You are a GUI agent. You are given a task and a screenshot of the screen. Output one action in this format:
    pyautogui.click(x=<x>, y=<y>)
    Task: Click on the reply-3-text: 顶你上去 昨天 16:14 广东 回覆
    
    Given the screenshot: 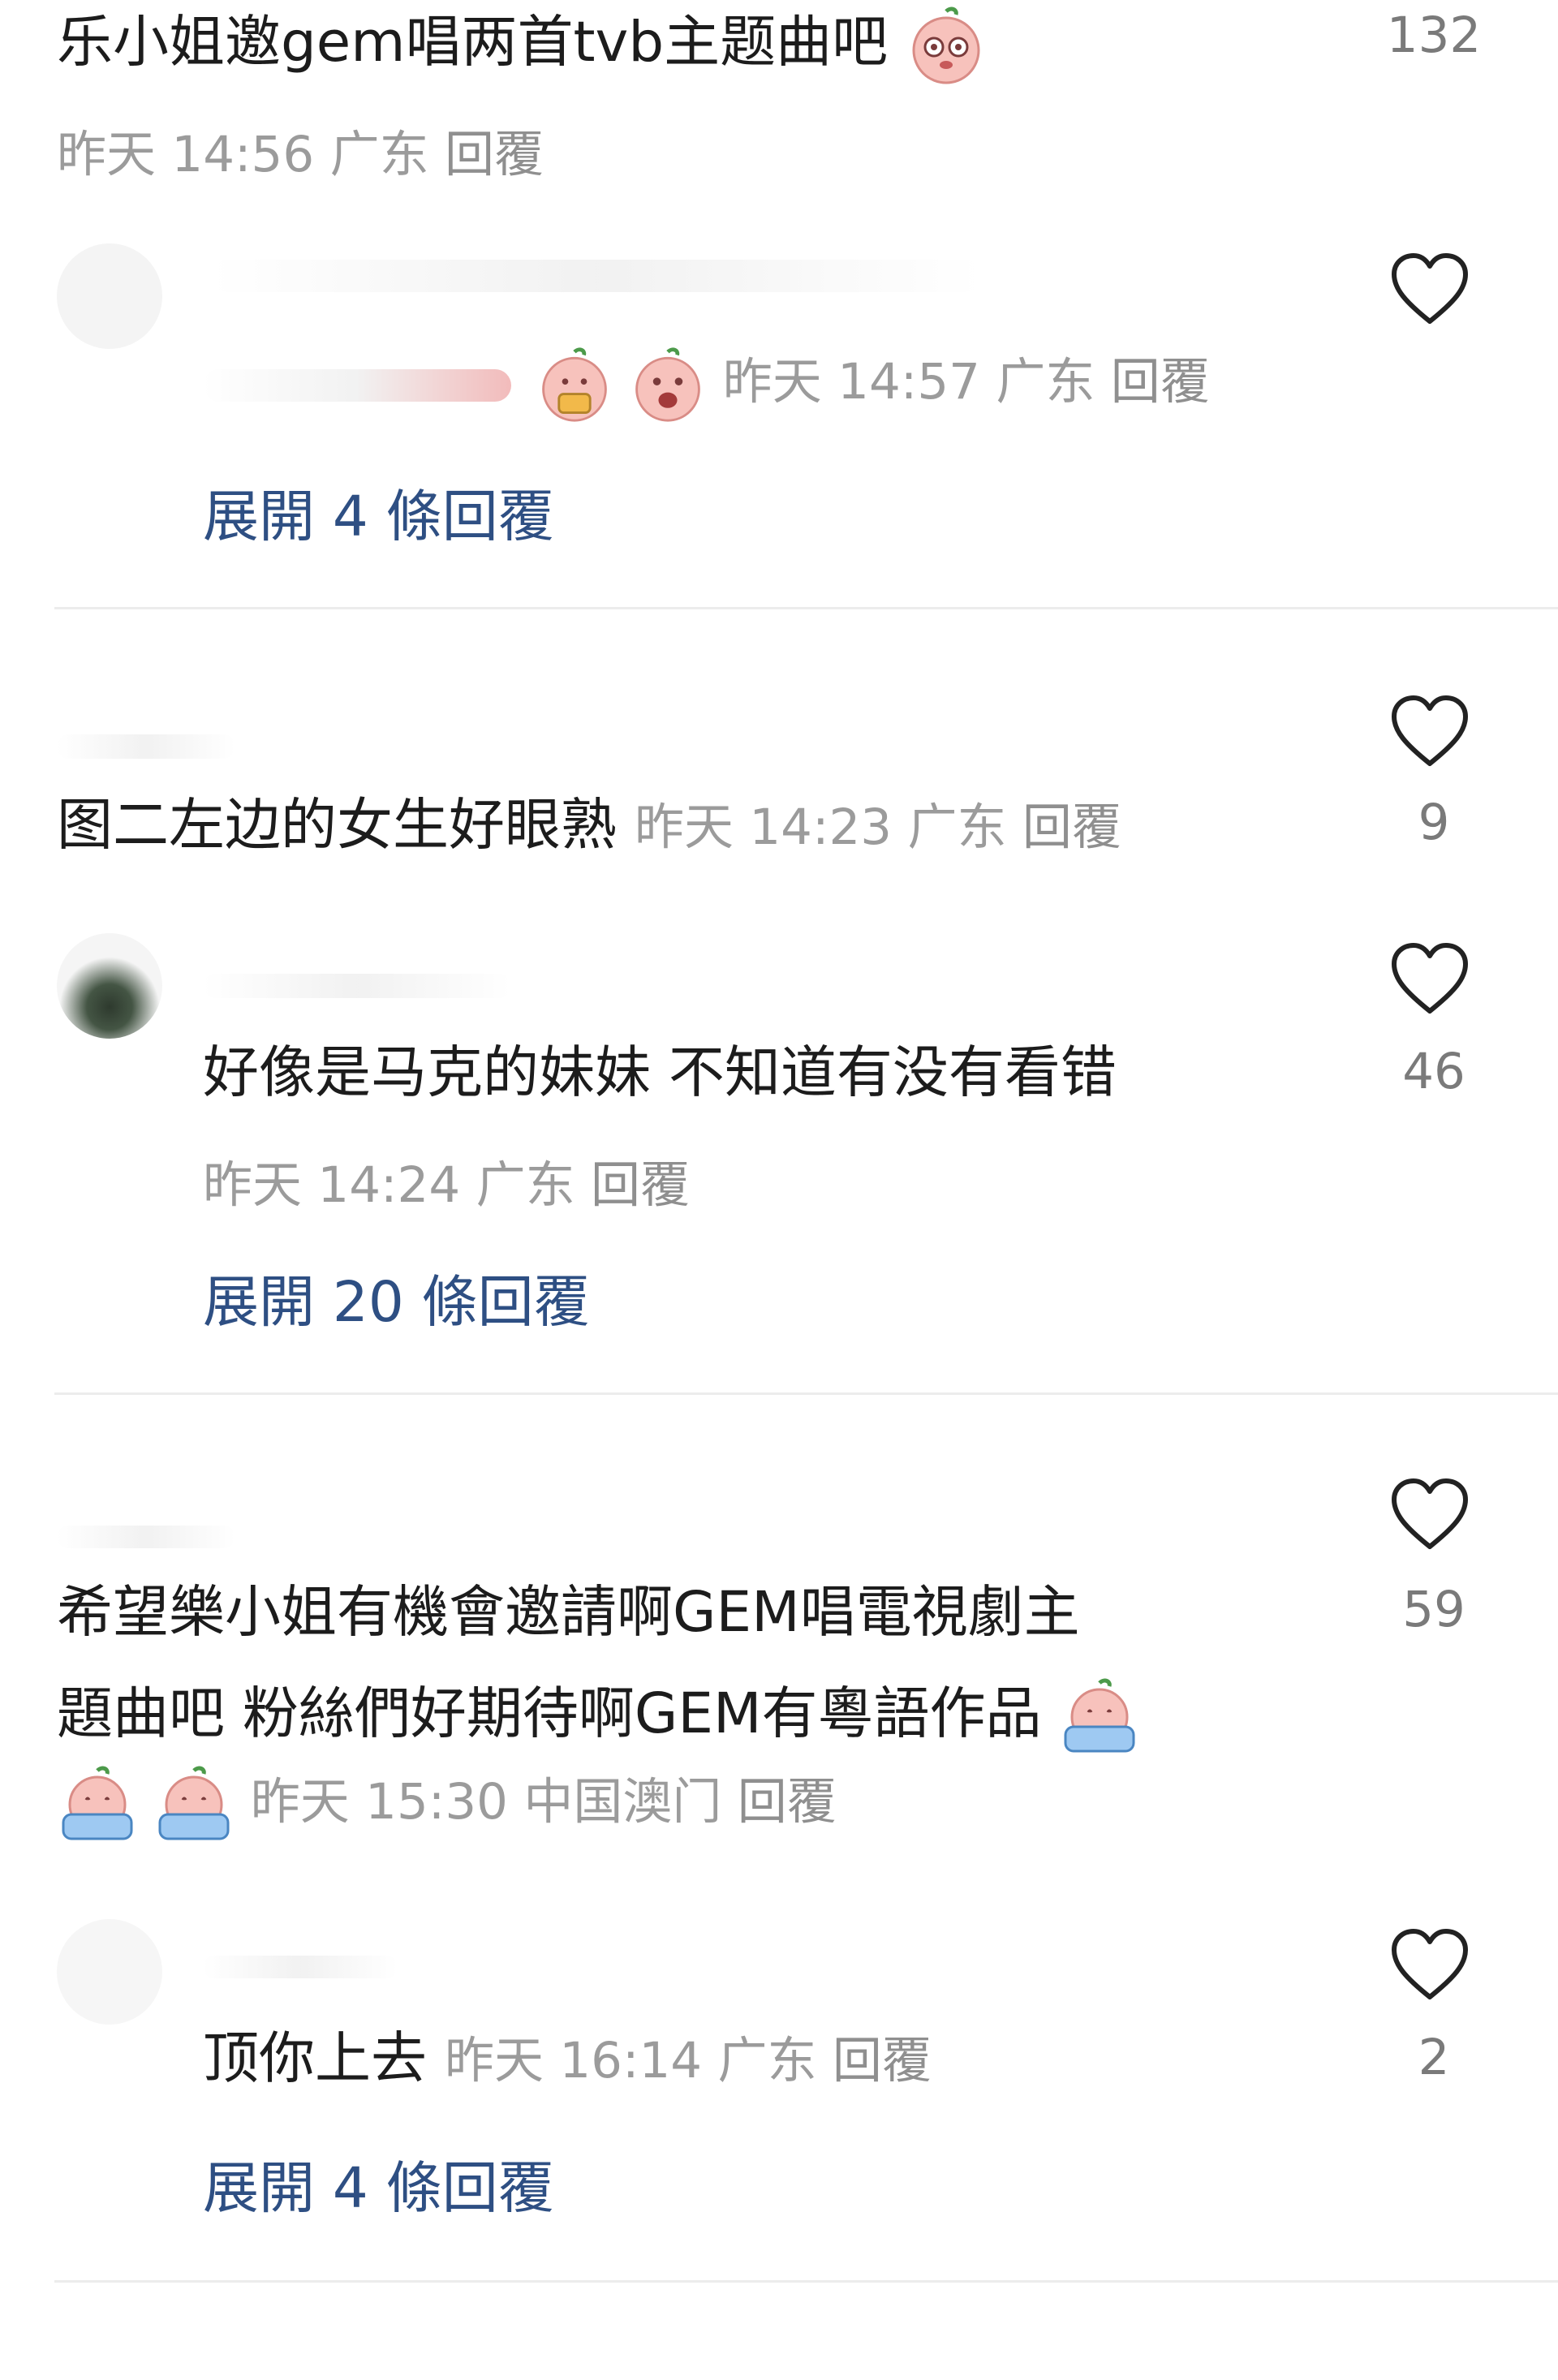 What is the action you would take?
    pyautogui.click(x=567, y=2058)
    